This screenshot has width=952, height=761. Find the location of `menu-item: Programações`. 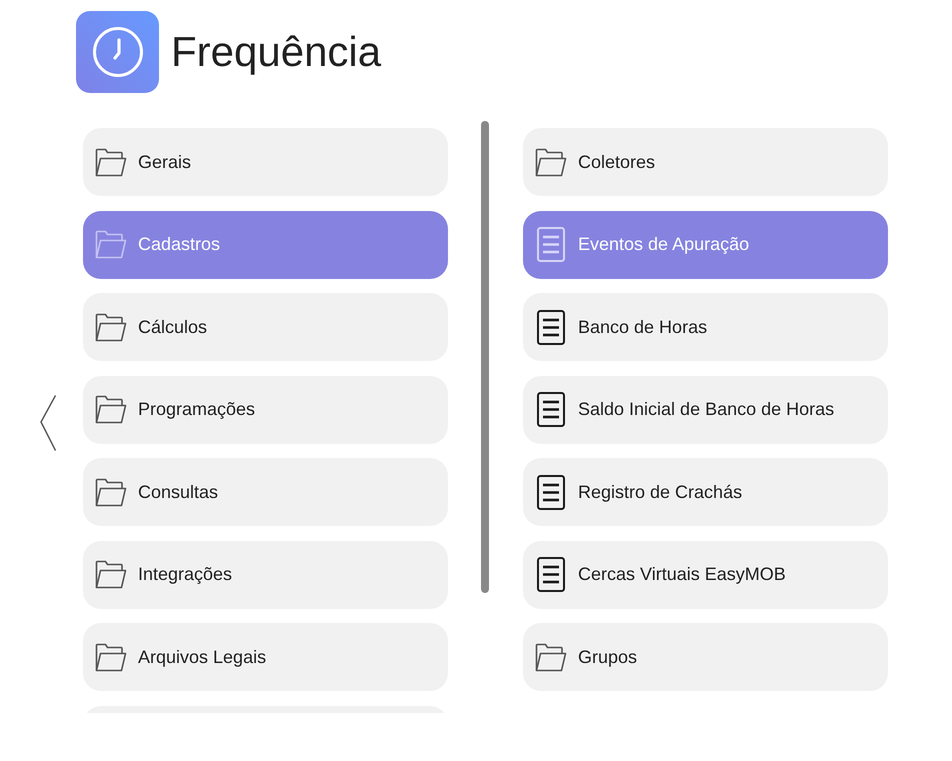

menu-item: Programações is located at coordinates (265, 410).